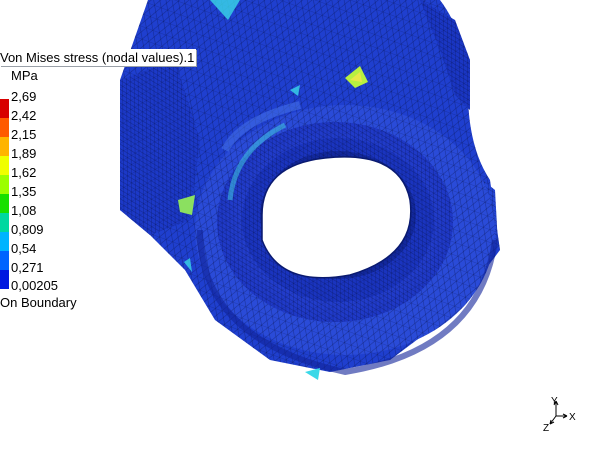 This screenshot has width=600, height=450. Describe the element at coordinates (572, 417) in the screenshot. I see `triad-label-x: X` at that location.